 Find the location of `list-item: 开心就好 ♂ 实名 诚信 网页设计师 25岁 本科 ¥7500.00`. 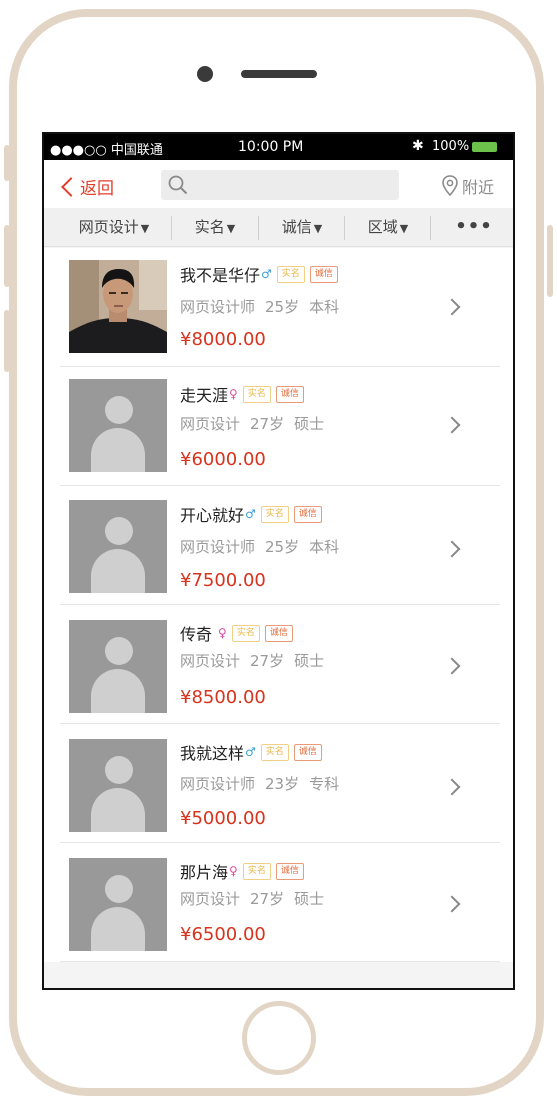

list-item: 开心就好 ♂ 实名 诚信 网页设计师 25岁 本科 ¥7500.00 is located at coordinates (280, 545).